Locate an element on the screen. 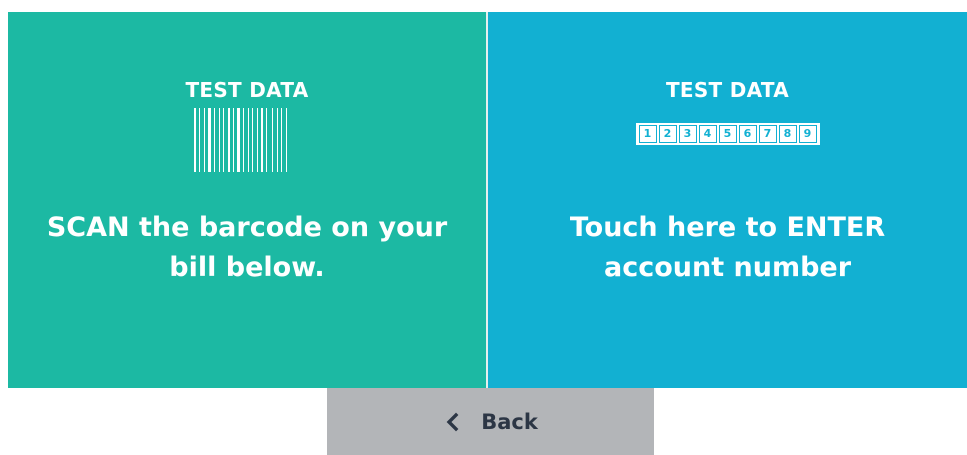  digit-cell: 2 is located at coordinates (667, 134).